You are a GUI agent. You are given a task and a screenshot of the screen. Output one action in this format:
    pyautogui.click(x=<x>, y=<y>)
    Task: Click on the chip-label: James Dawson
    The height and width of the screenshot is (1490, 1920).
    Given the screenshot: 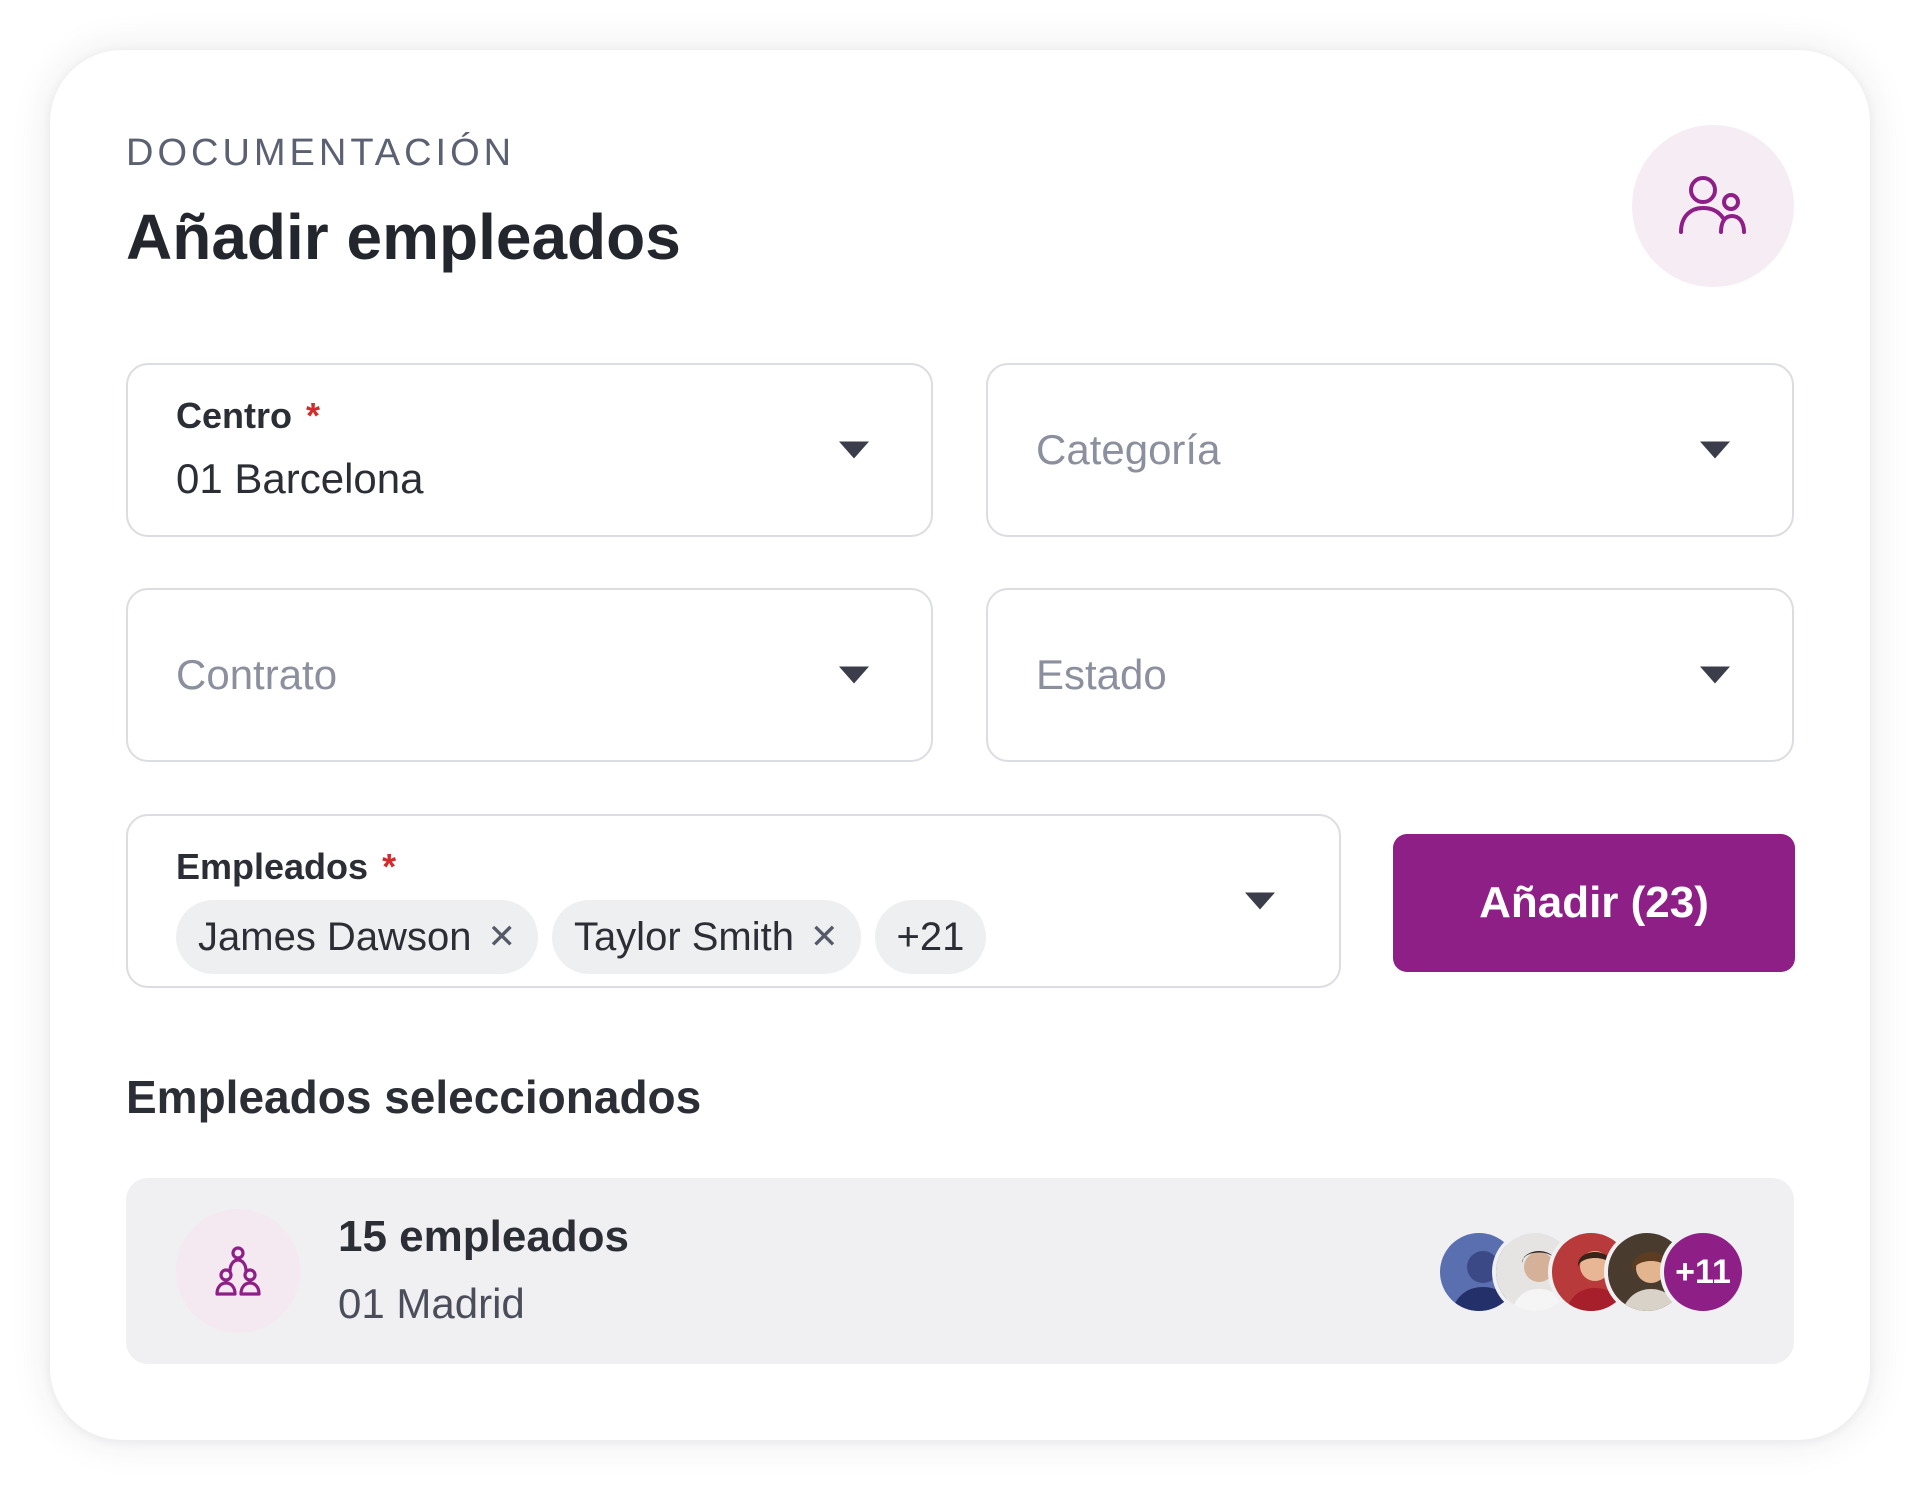 What is the action you would take?
    pyautogui.click(x=335, y=936)
    